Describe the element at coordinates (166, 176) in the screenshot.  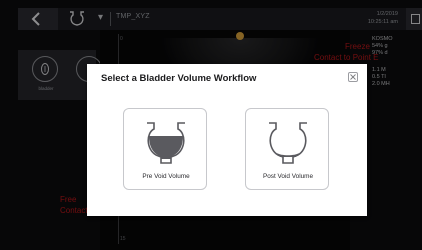
I see `pre-void-label: Pre Void Volume` at that location.